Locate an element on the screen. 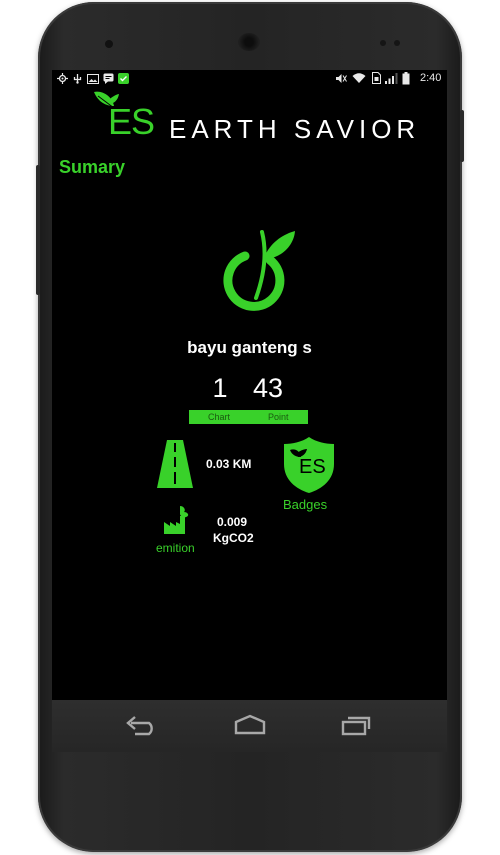  usb-icon is located at coordinates (77, 79).